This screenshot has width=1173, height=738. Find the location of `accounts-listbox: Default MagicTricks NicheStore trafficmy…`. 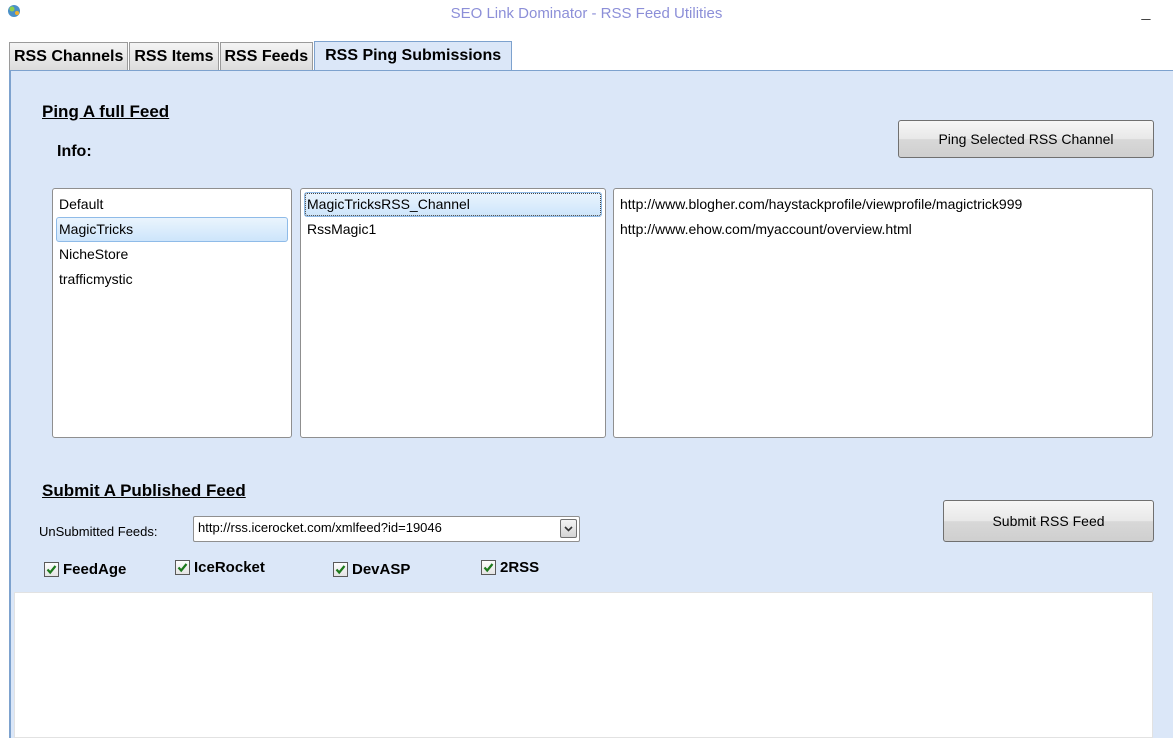

accounts-listbox: Default MagicTricks NicheStore trafficmy… is located at coordinates (172, 313).